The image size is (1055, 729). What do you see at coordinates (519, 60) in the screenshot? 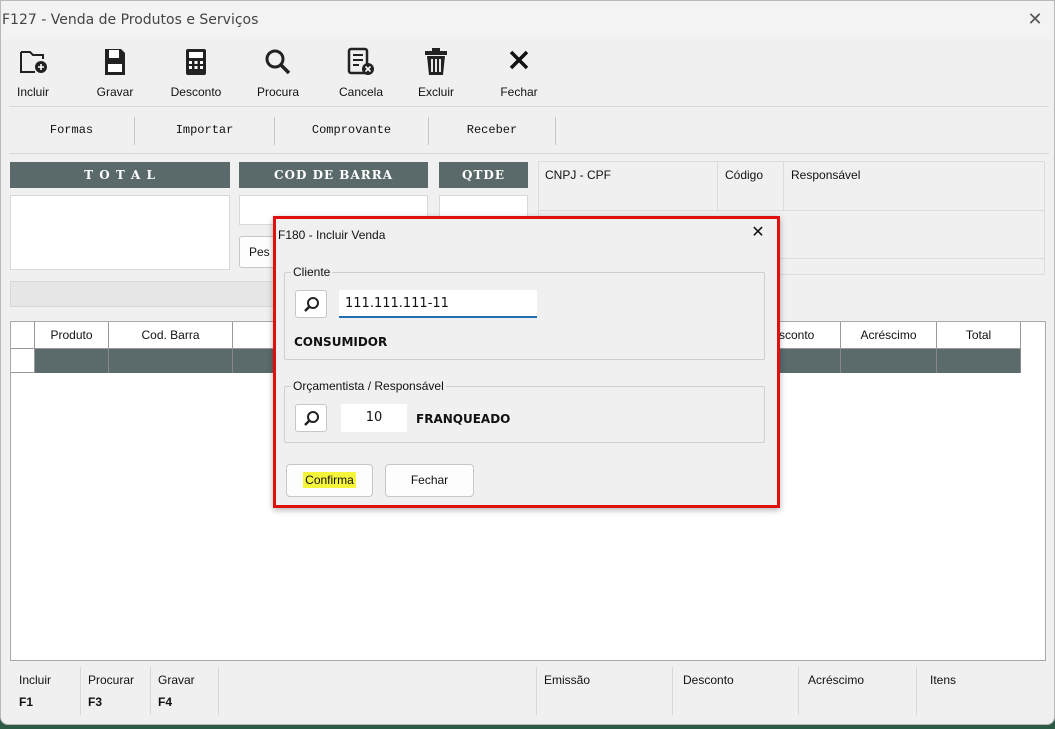
I see `close-icon` at bounding box center [519, 60].